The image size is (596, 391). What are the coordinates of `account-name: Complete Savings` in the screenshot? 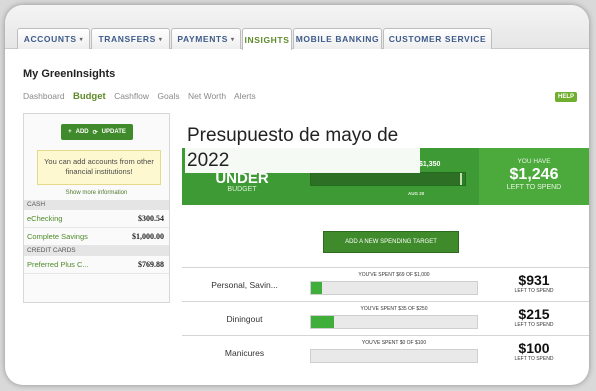 It's located at (57, 236).